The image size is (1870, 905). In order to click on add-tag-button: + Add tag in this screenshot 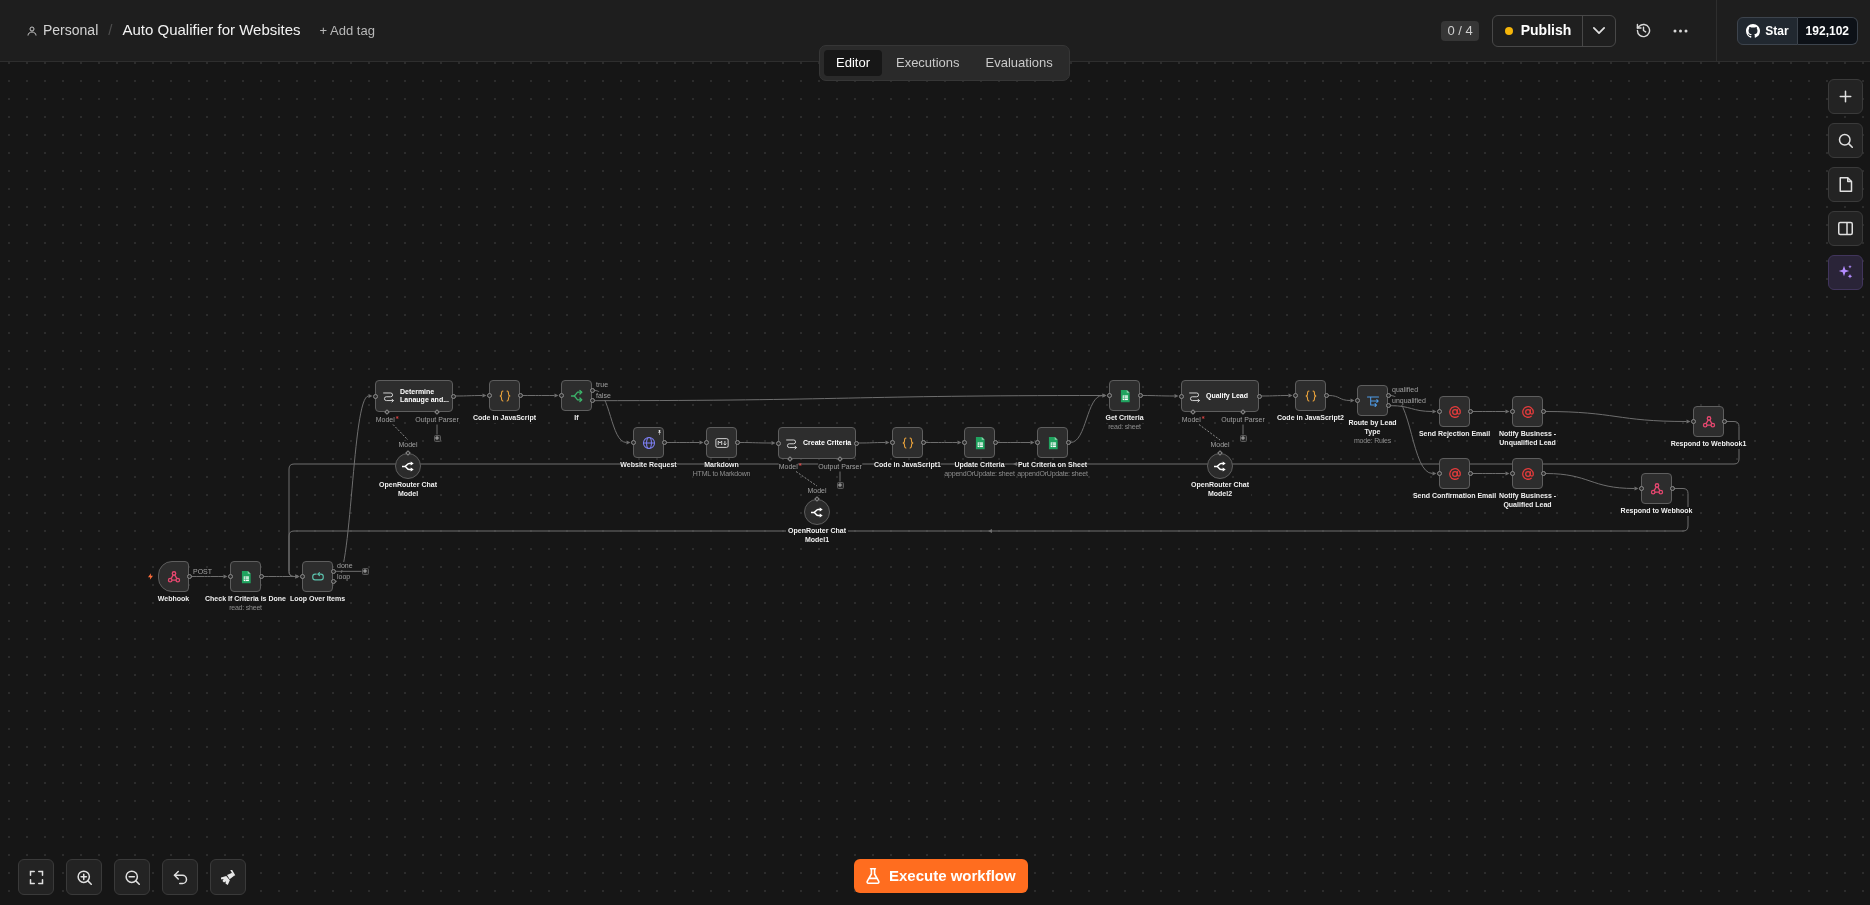, I will do `click(347, 30)`.